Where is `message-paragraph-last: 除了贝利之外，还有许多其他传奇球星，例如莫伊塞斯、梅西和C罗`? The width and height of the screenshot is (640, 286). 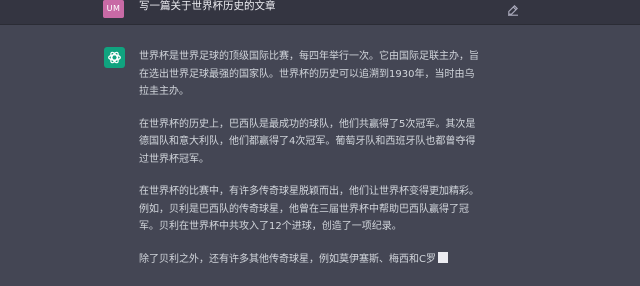 message-paragraph-last: 除了贝利之外，还有许多其他传奇球星，例如莫伊塞斯、梅西和C罗 is located at coordinates (324, 260).